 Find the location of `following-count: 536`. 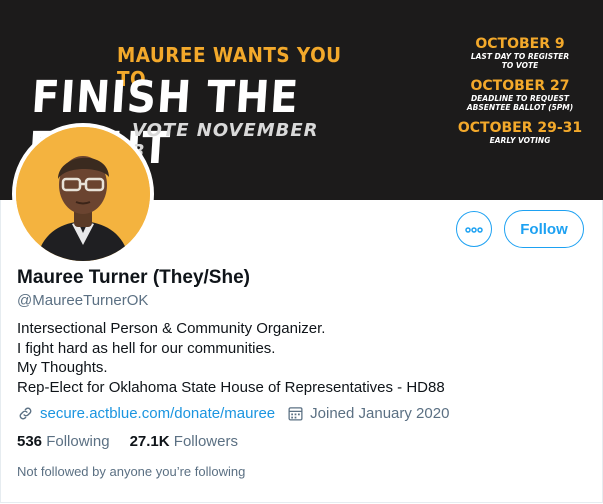

following-count: 536 is located at coordinates (30, 441).